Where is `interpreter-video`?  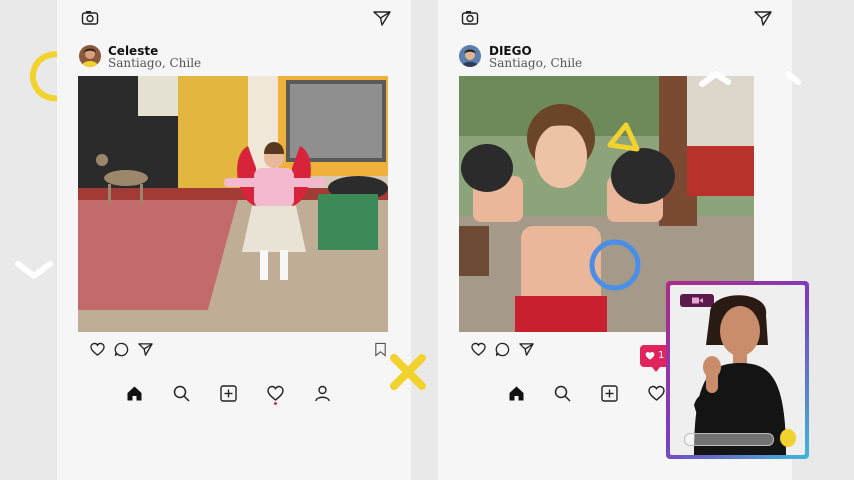 interpreter-video is located at coordinates (737, 370).